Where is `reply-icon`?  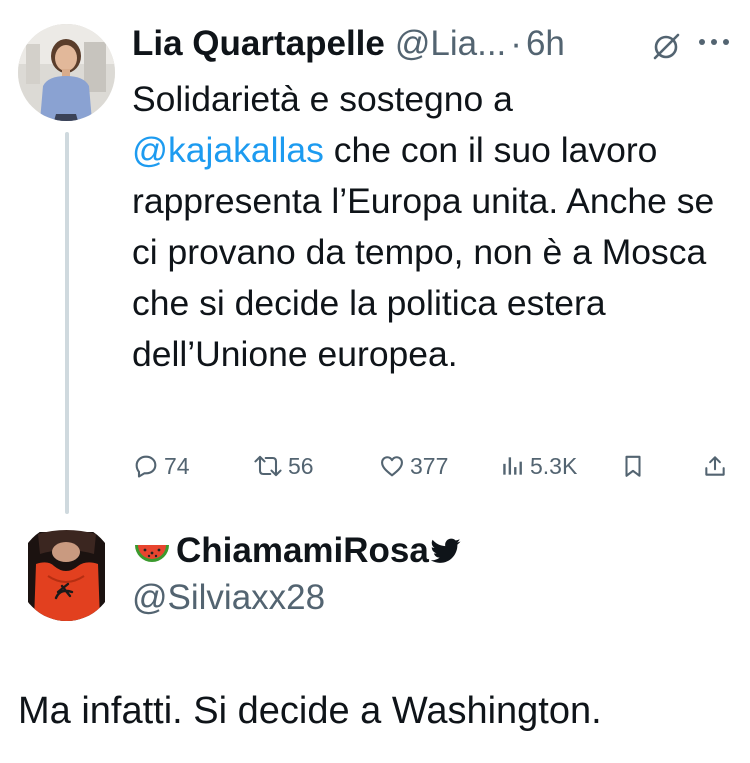
reply-icon is located at coordinates (146, 466).